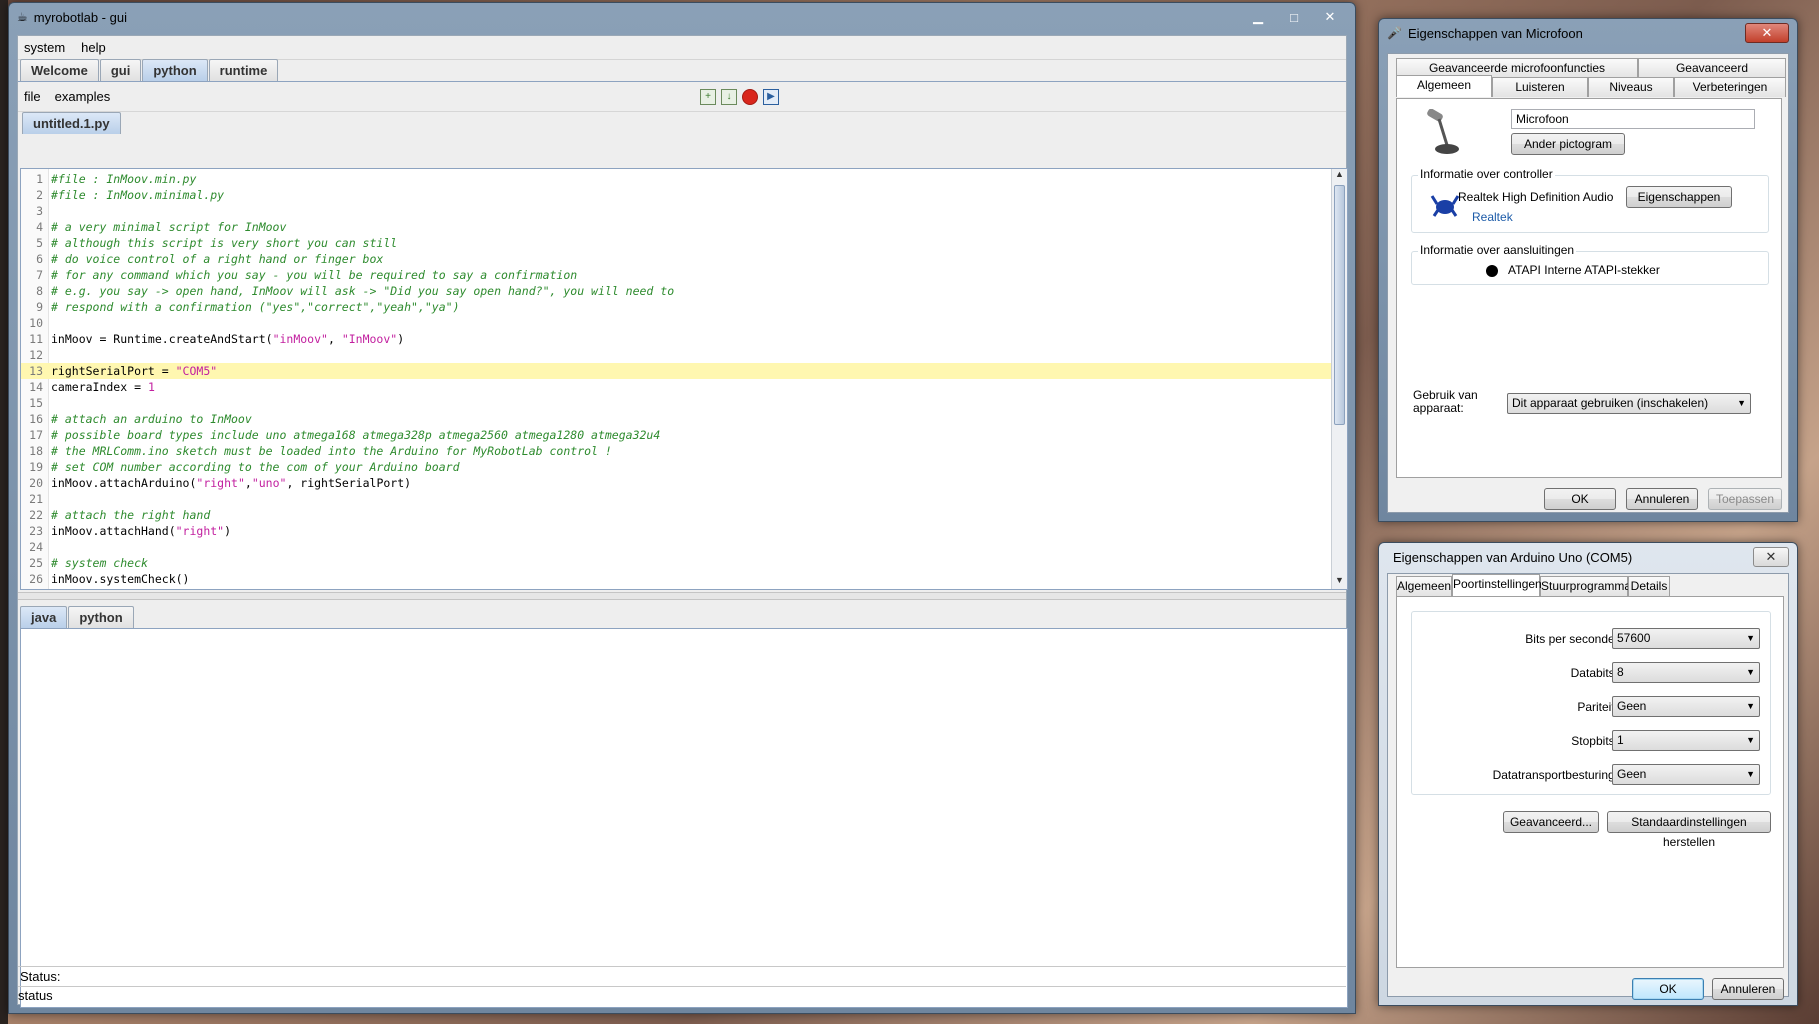 Image resolution: width=1819 pixels, height=1024 pixels. Describe the element at coordinates (1686, 706) in the screenshot. I see `parity-select: Geen ▼` at that location.